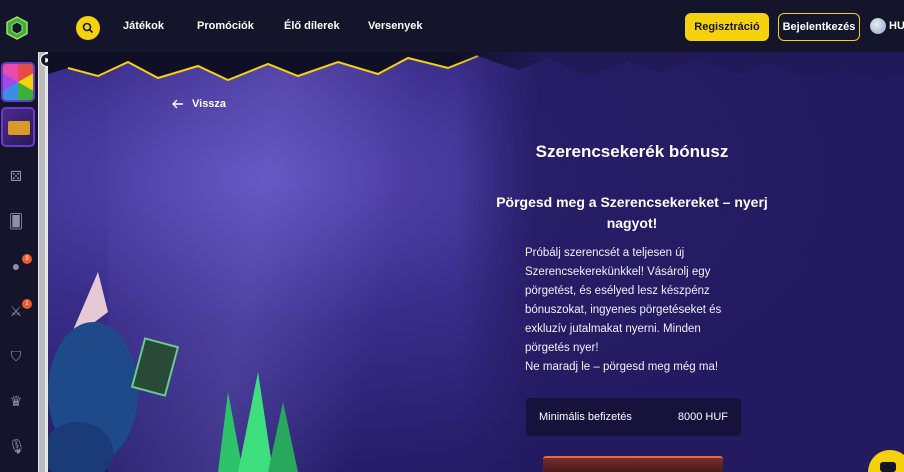 This screenshot has width=904, height=472. I want to click on description-line: bónuszokat, ingyenes pörgetéseket és, so click(623, 310).